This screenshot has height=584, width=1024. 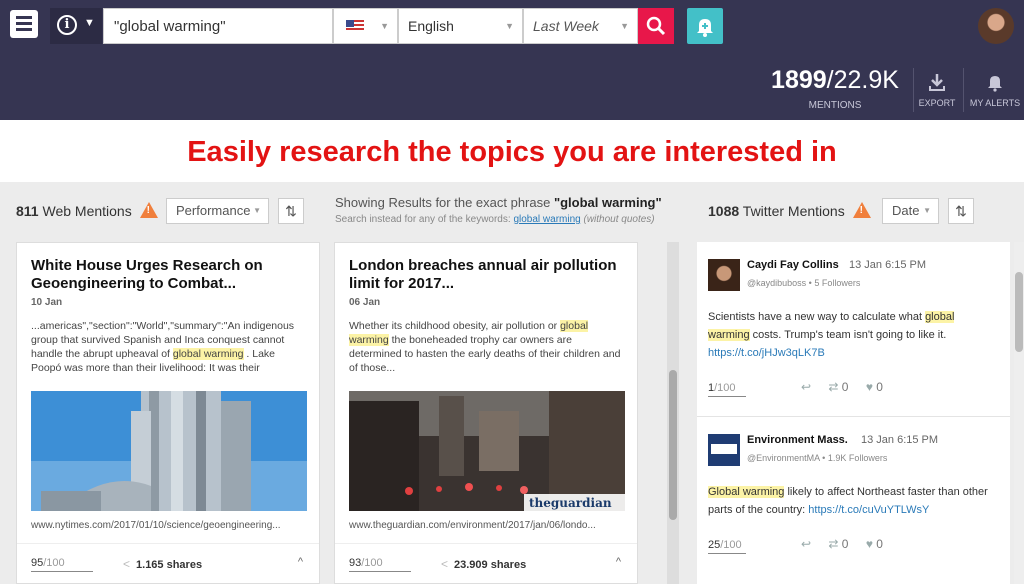 I want to click on score-value: 95, so click(x=37, y=563).